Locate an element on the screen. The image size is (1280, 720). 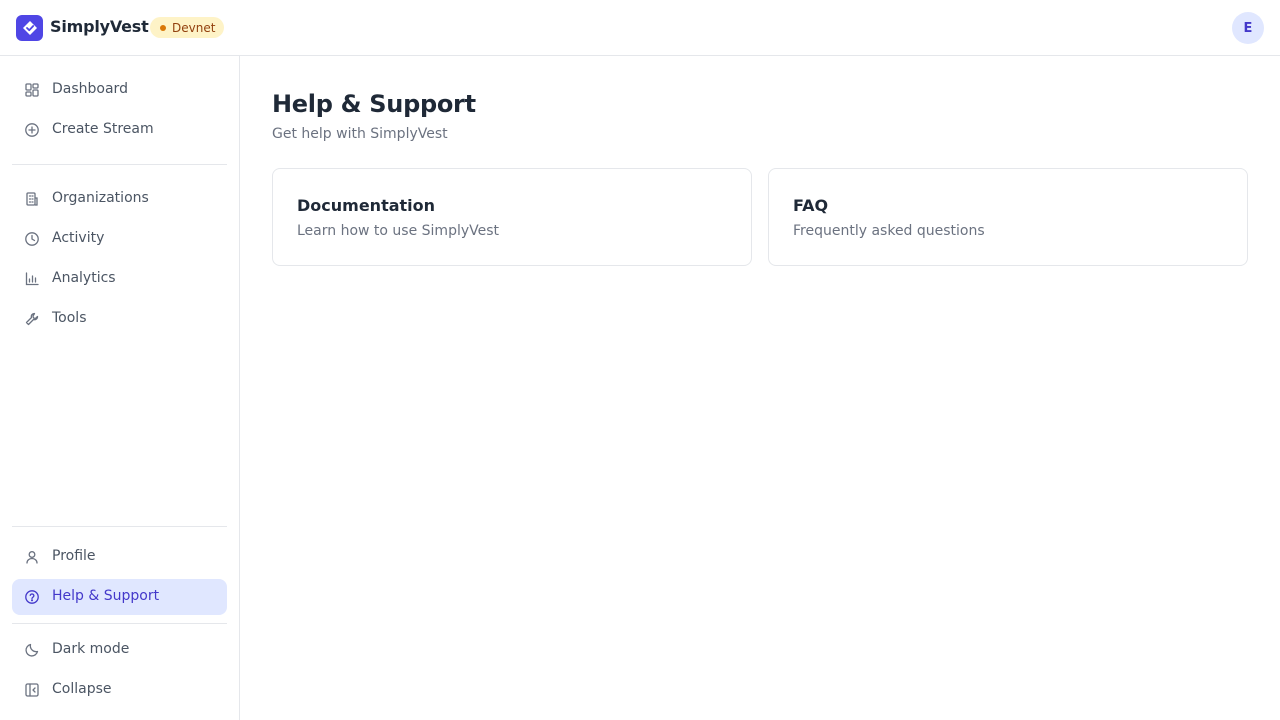
sidebar-item-label: Create Stream is located at coordinates (103, 129).